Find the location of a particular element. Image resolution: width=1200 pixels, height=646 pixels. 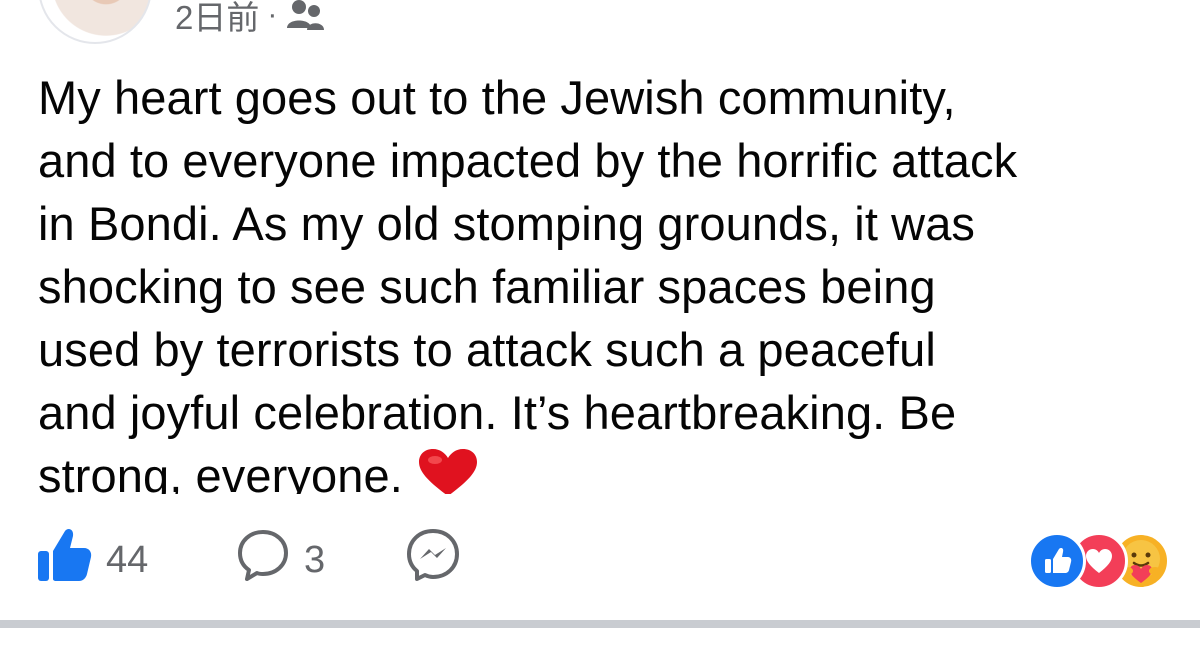

comment-button: 3 is located at coordinates (280, 560).